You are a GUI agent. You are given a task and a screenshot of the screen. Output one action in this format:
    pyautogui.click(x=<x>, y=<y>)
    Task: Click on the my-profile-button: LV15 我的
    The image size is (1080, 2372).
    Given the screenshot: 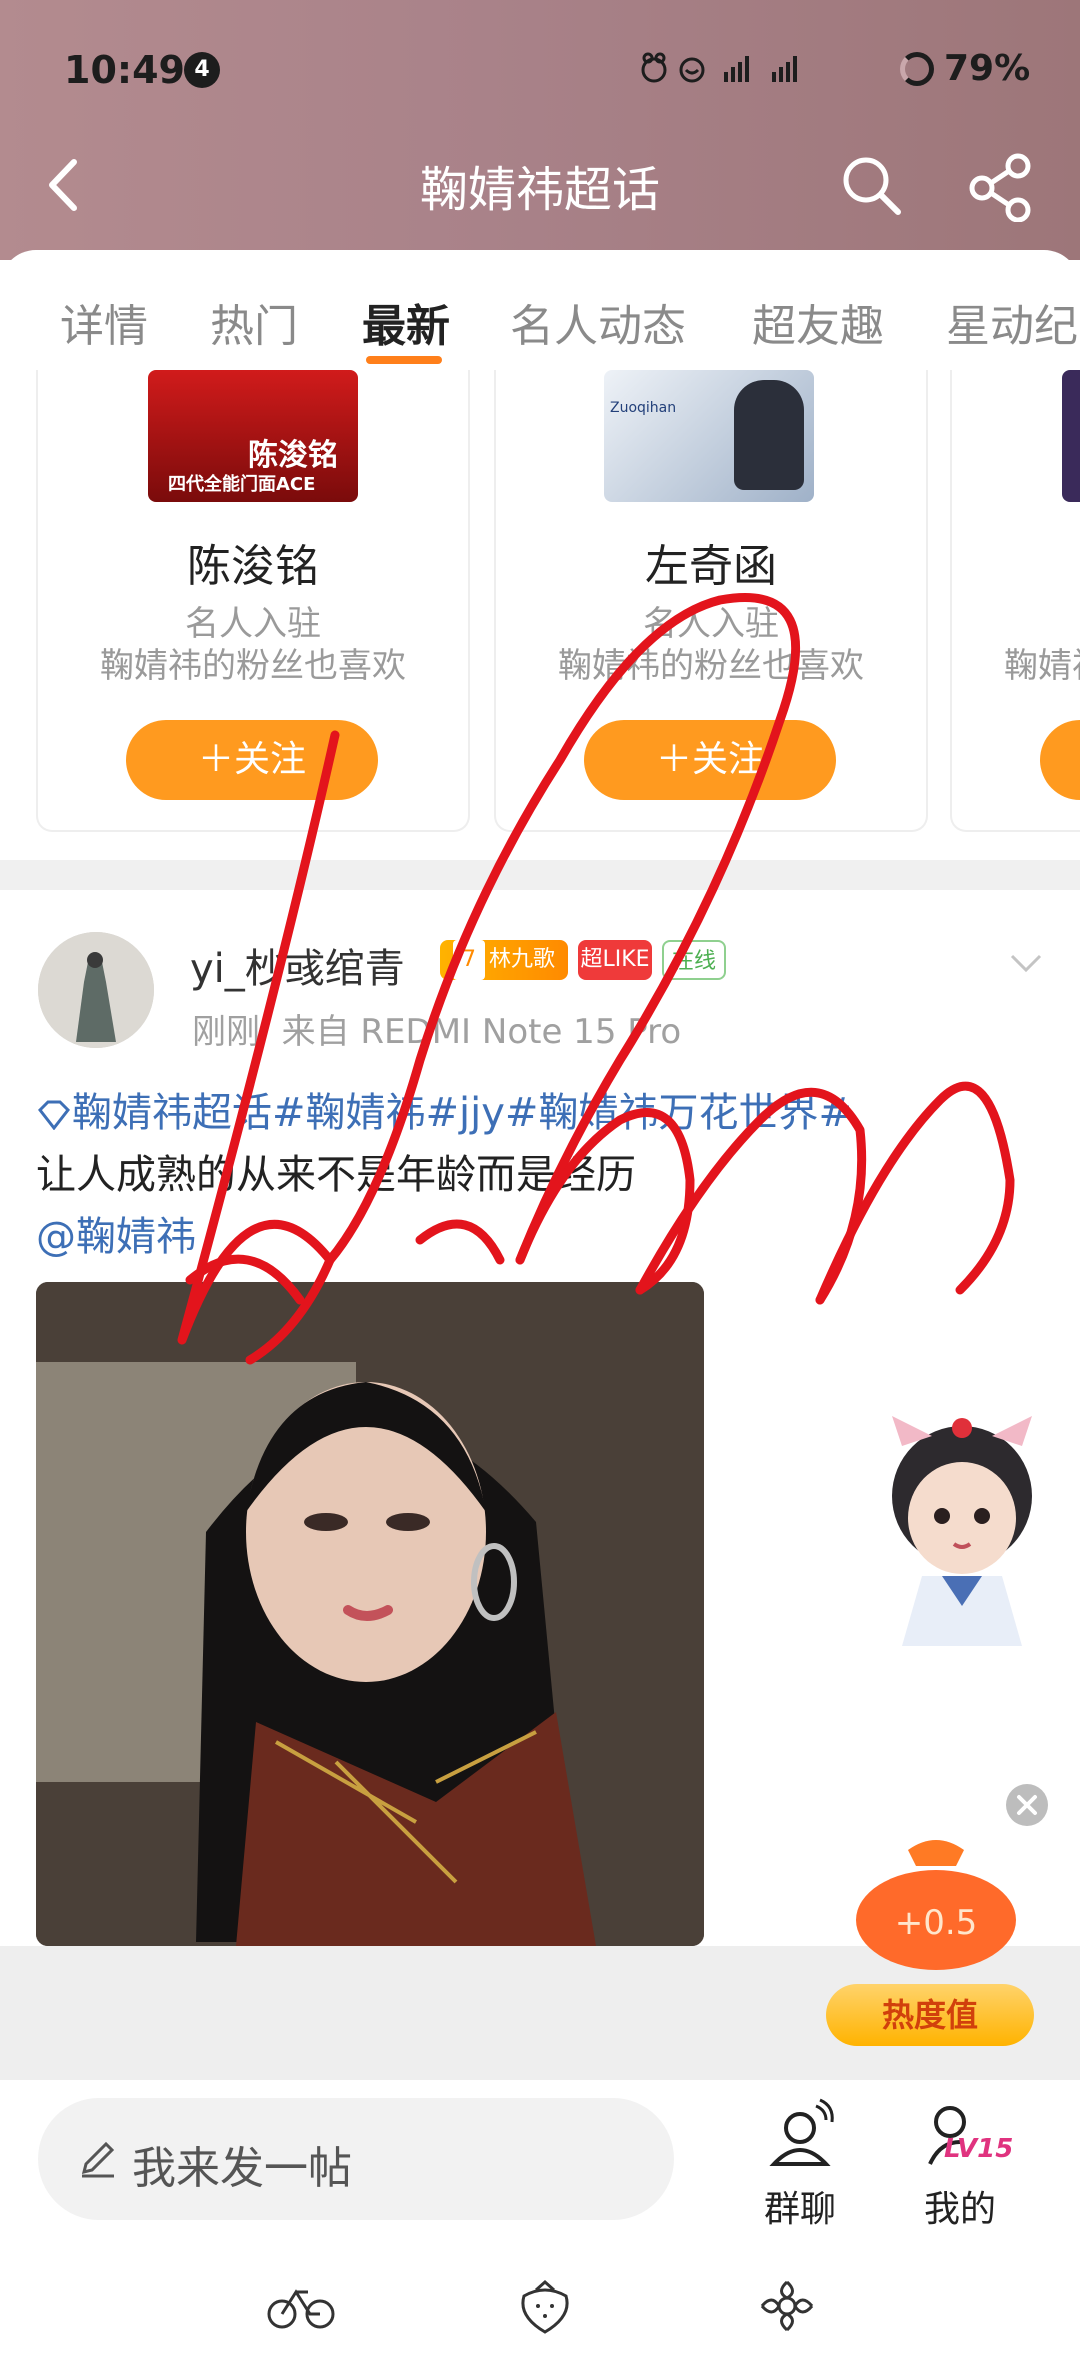 What is the action you would take?
    pyautogui.click(x=960, y=2163)
    